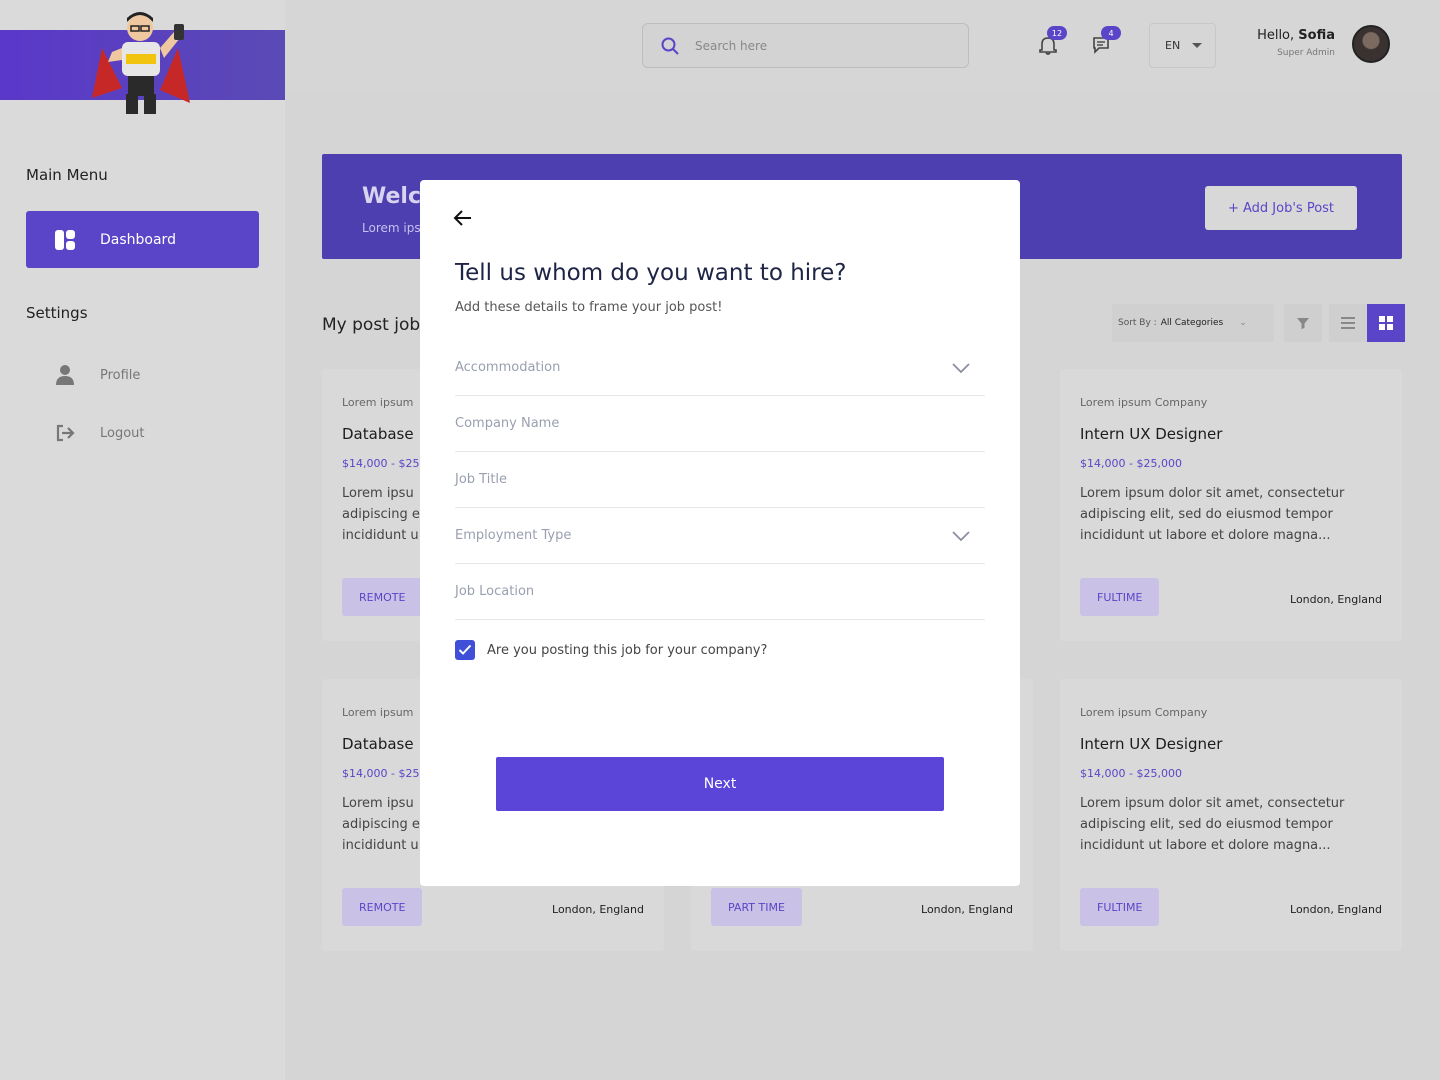 The width and height of the screenshot is (1440, 1080). I want to click on avatar, so click(1371, 44).